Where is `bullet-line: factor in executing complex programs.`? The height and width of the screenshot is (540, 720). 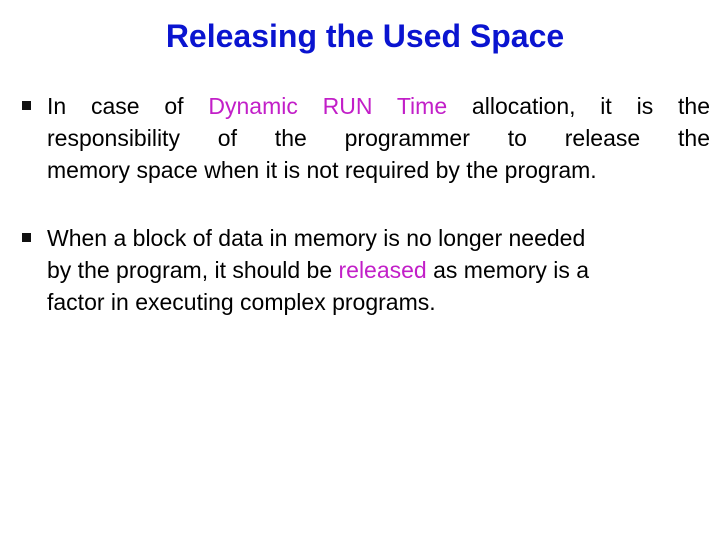 bullet-line: factor in executing complex programs. is located at coordinates (241, 302).